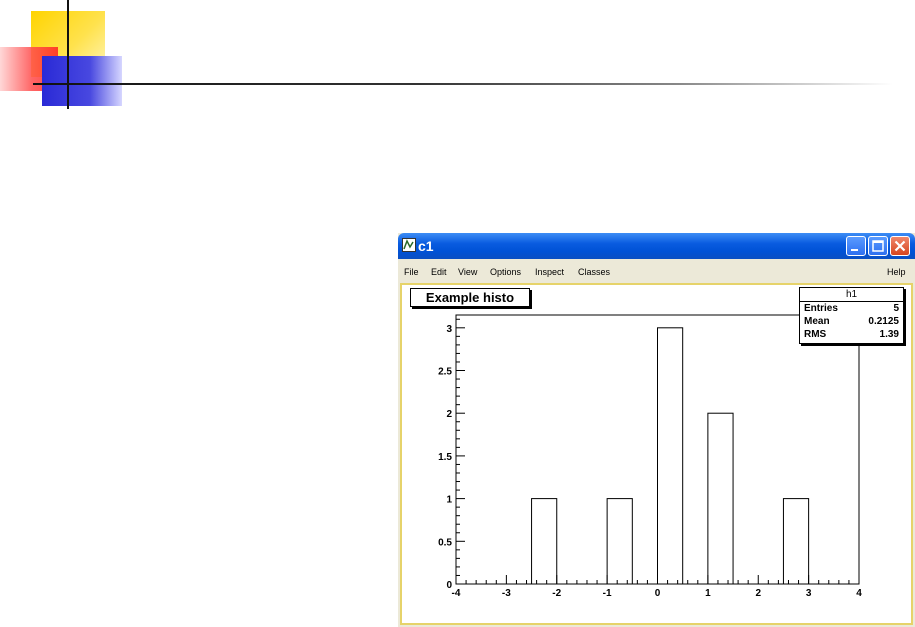 Image resolution: width=915 pixels, height=627 pixels. What do you see at coordinates (896, 308) in the screenshot?
I see `stats-entries-value: 5` at bounding box center [896, 308].